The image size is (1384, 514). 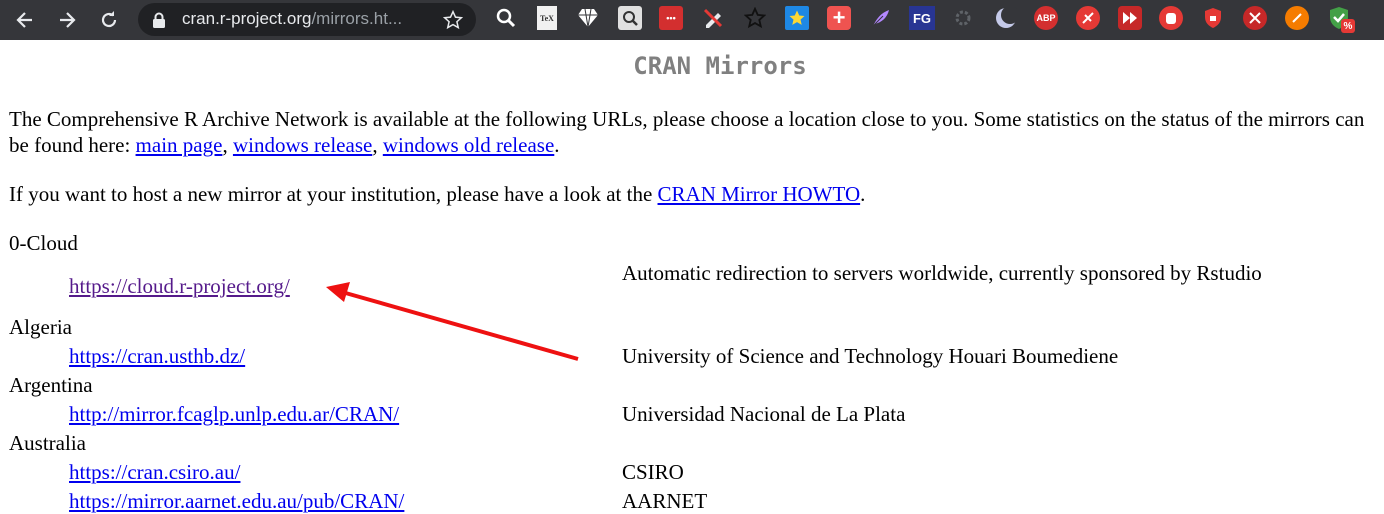 I want to click on windows-old-release-link: windows old release, so click(x=468, y=145).